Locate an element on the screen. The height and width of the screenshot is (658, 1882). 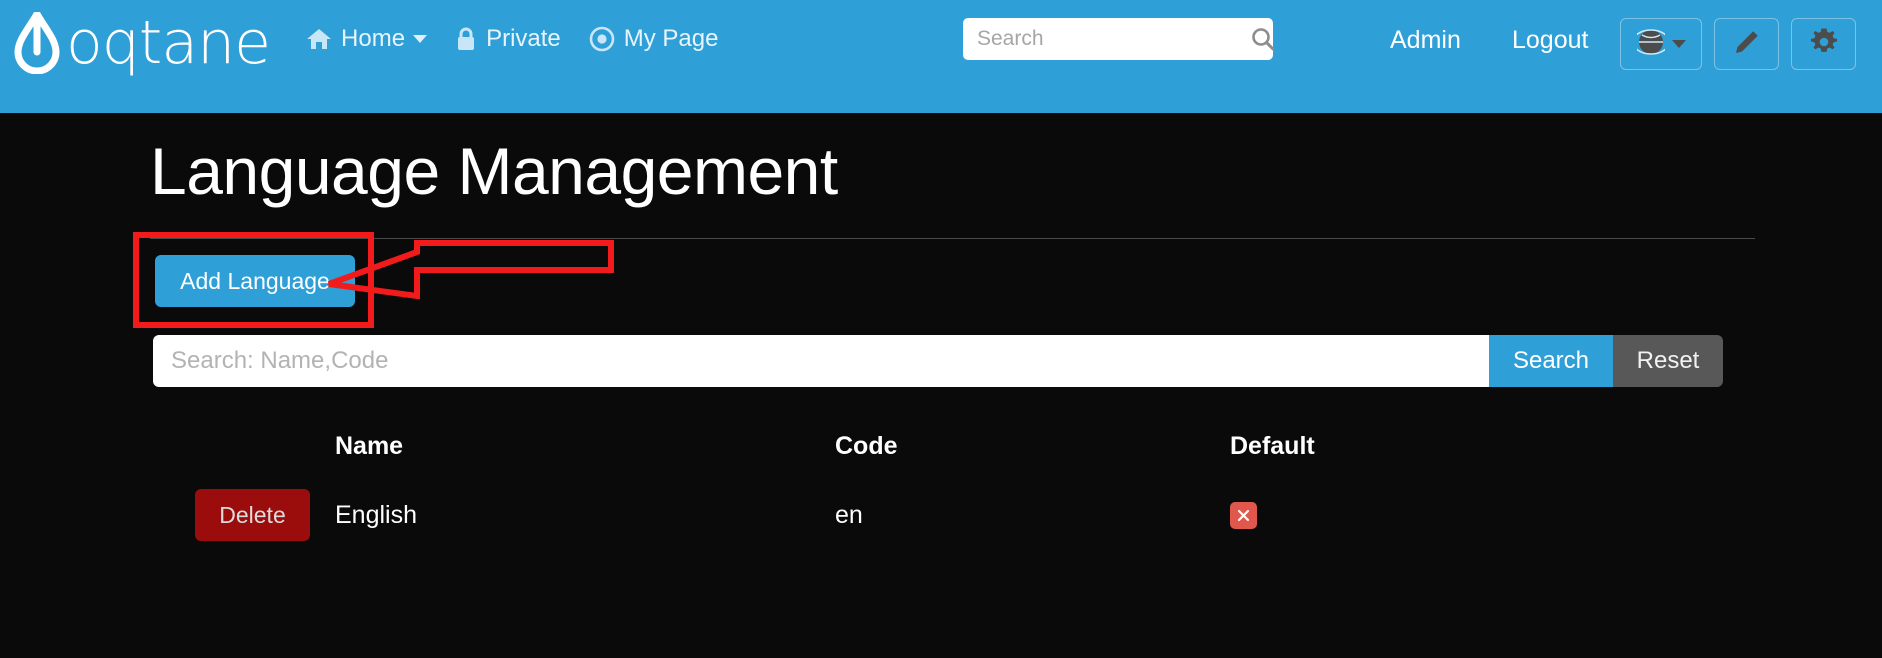
cell-default is located at coordinates (1360, 515).